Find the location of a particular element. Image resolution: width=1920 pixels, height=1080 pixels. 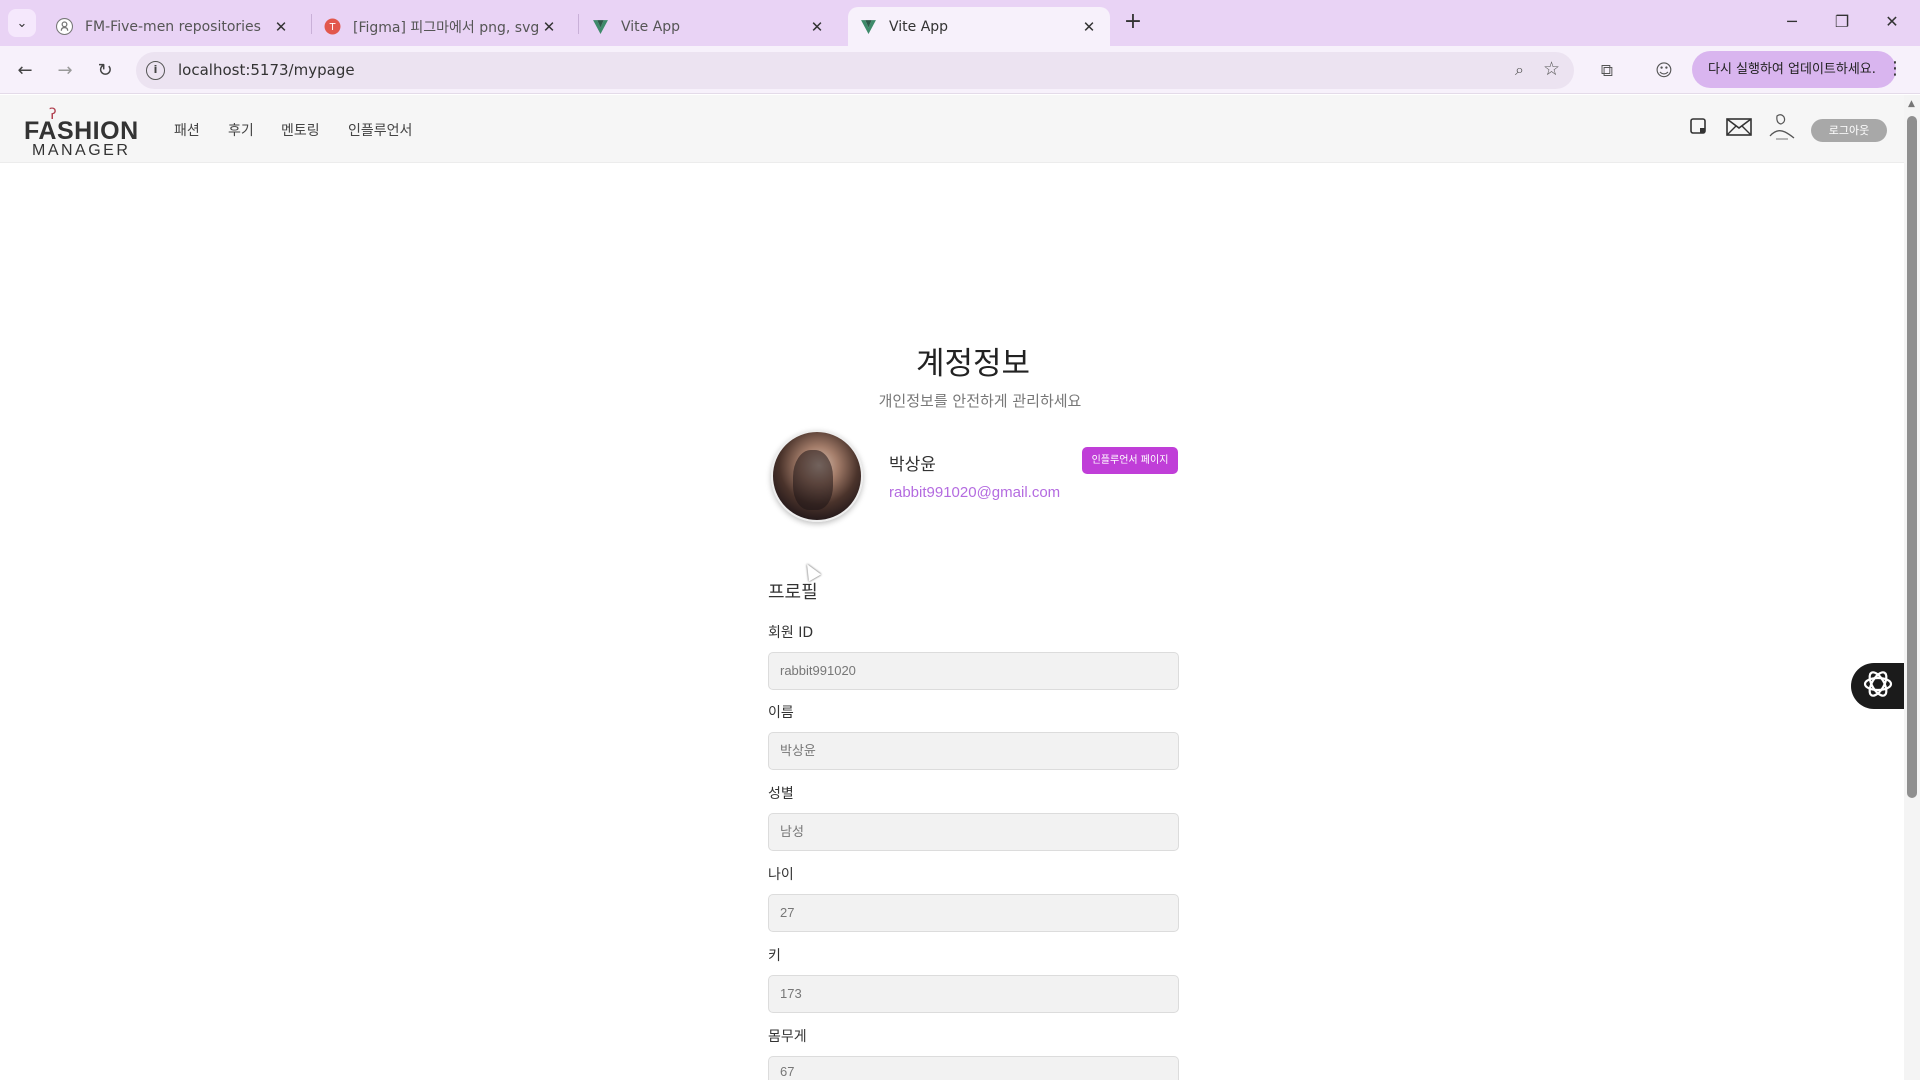

age-field: 27 is located at coordinates (973, 913).